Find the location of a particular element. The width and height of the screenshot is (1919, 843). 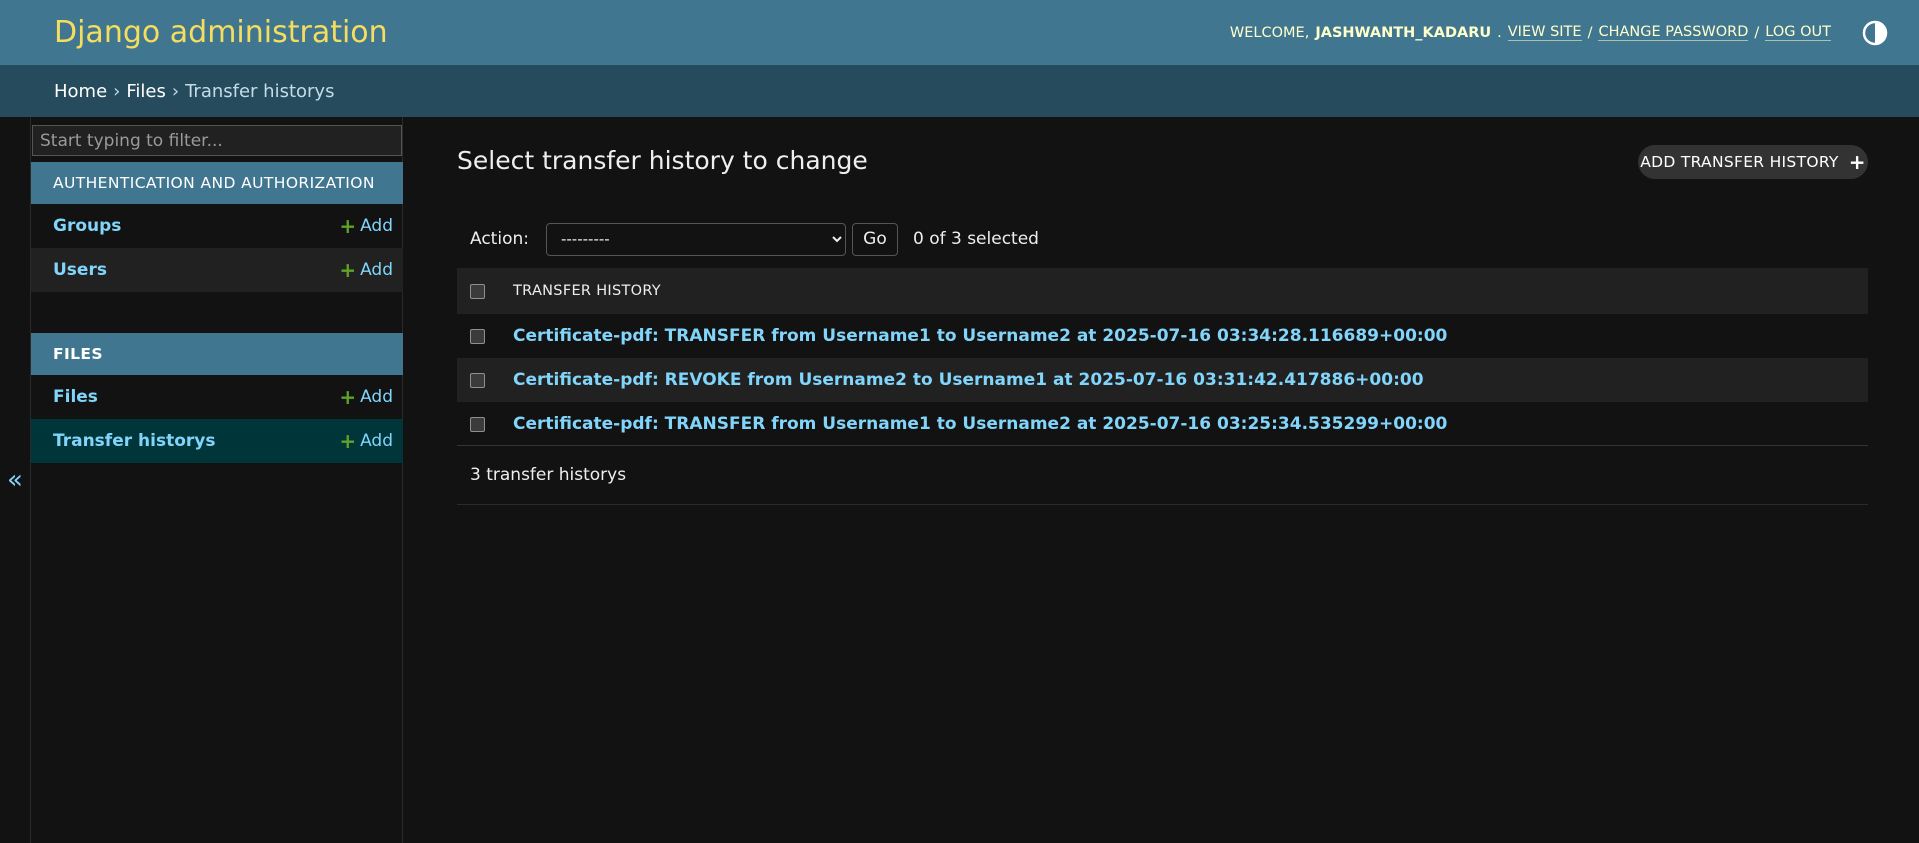

go-button: Go is located at coordinates (874, 239).